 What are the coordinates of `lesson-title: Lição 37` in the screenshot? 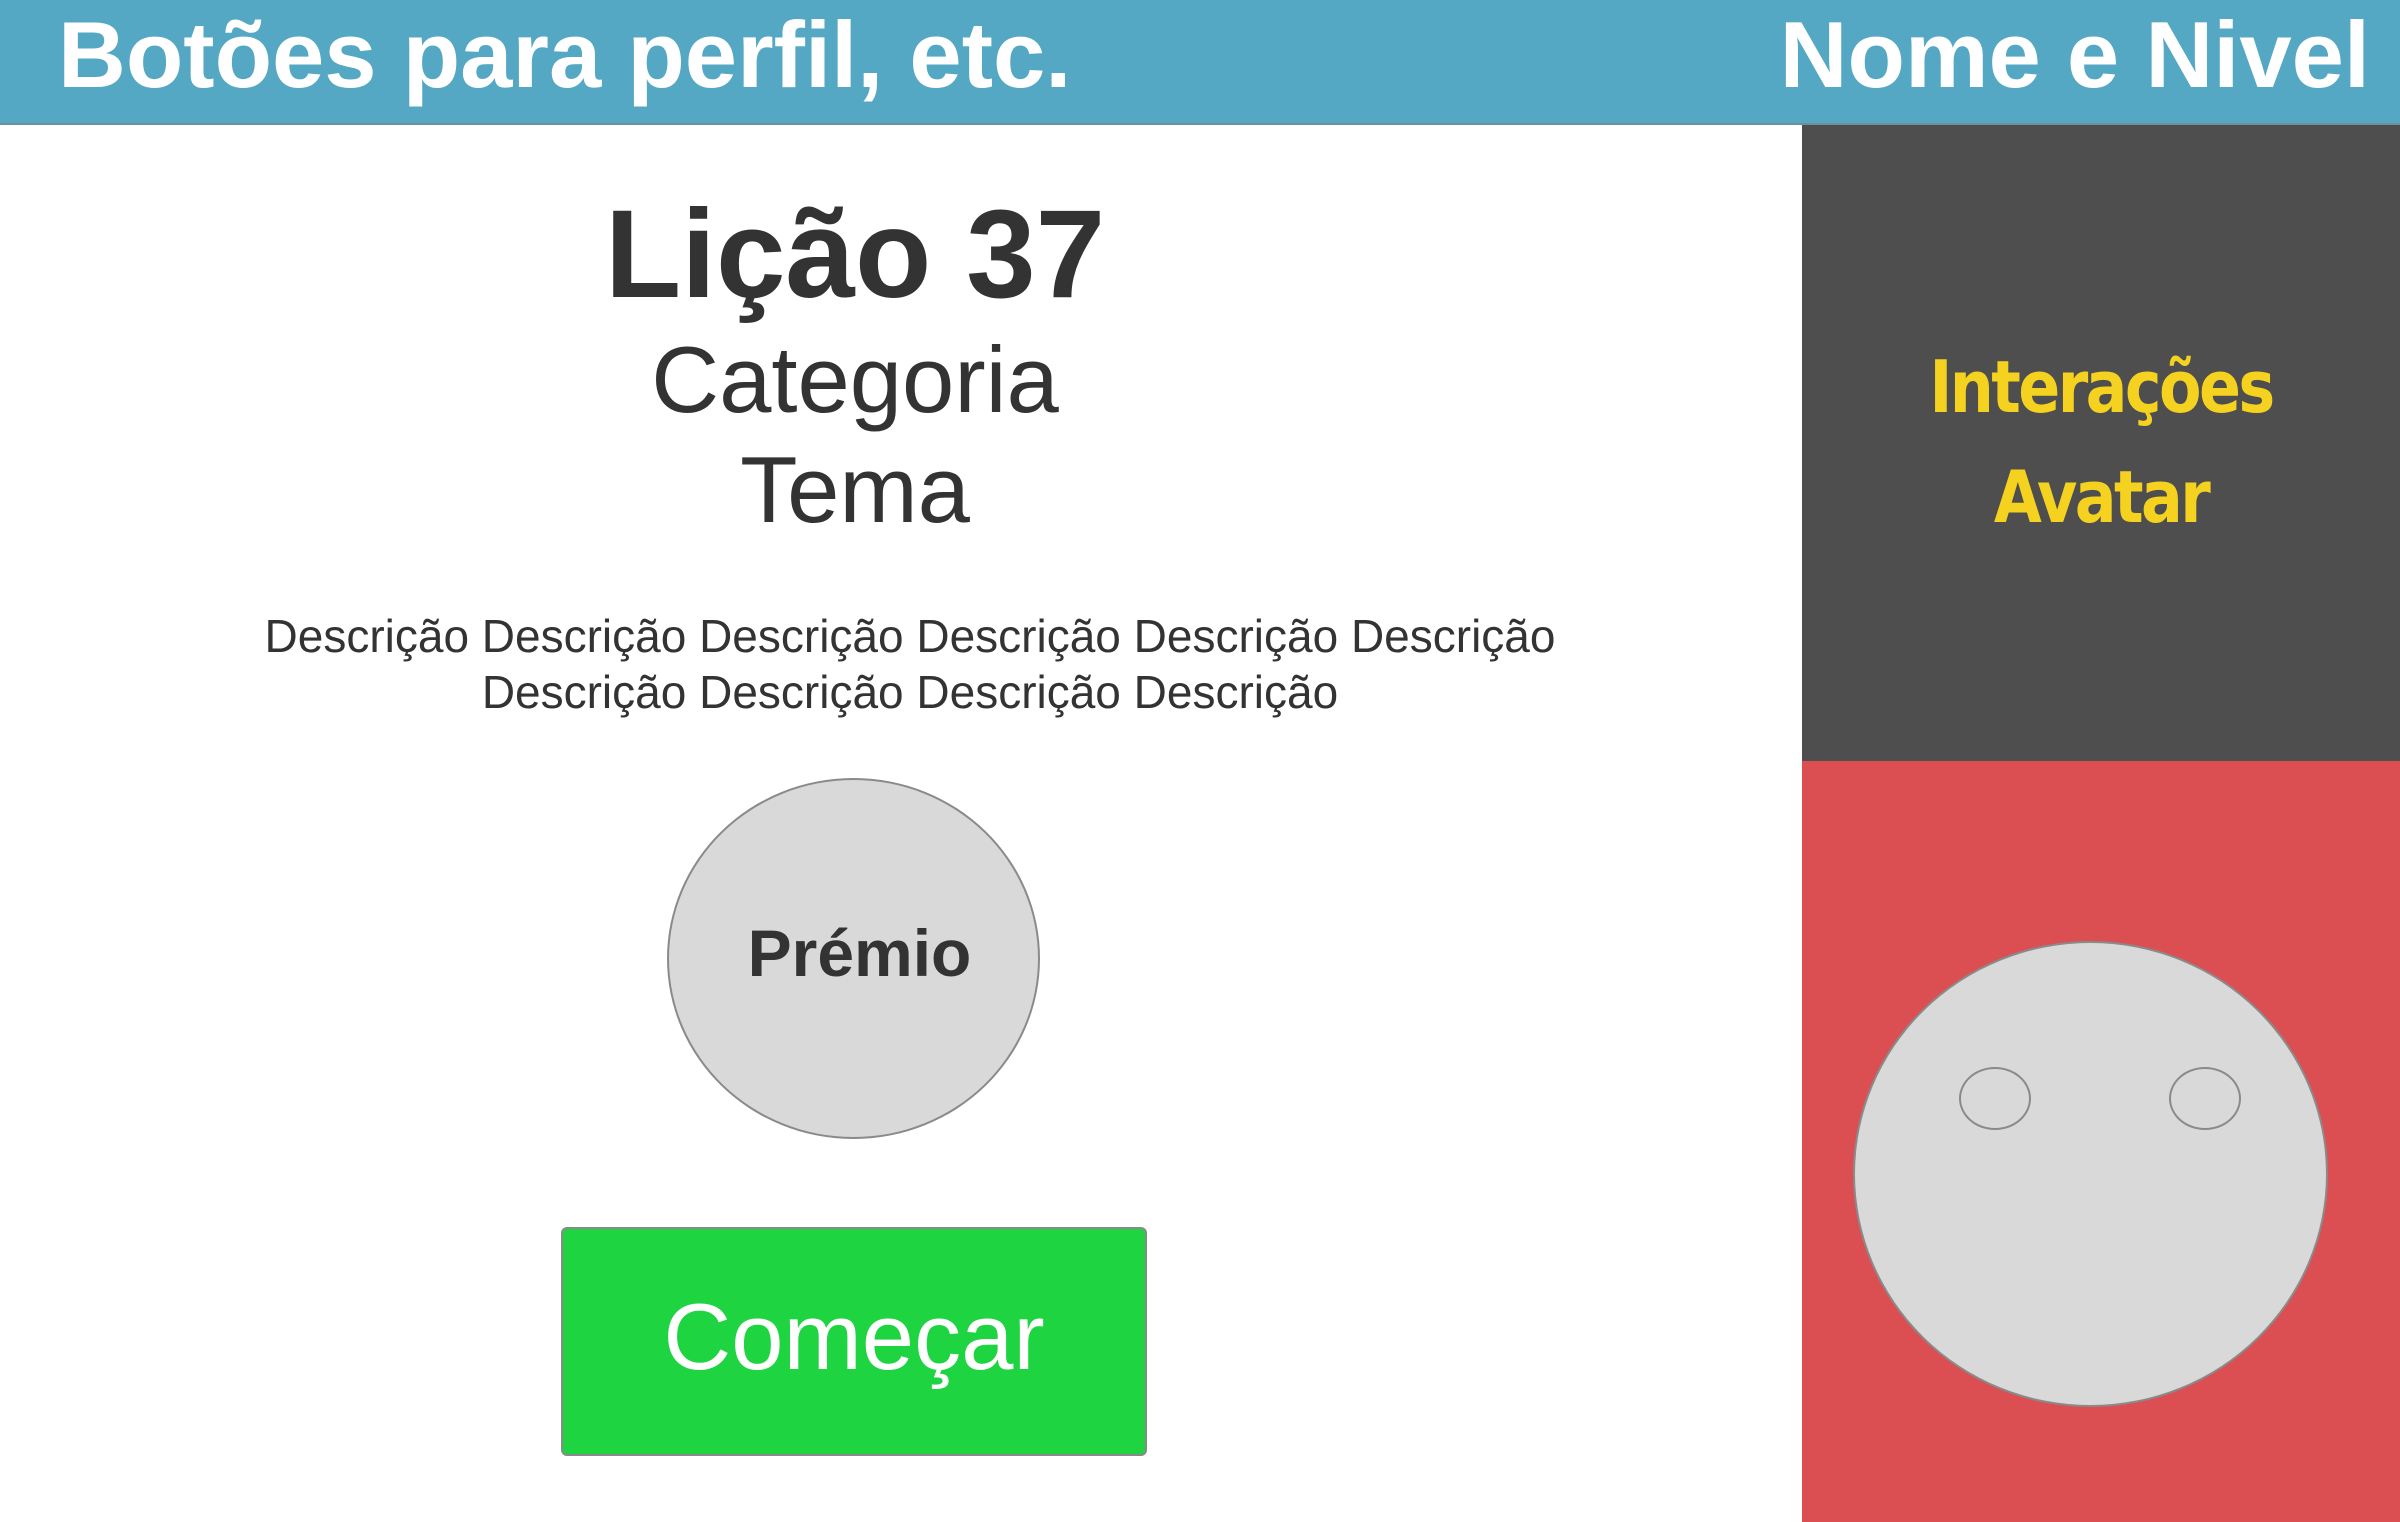 It's located at (855, 254).